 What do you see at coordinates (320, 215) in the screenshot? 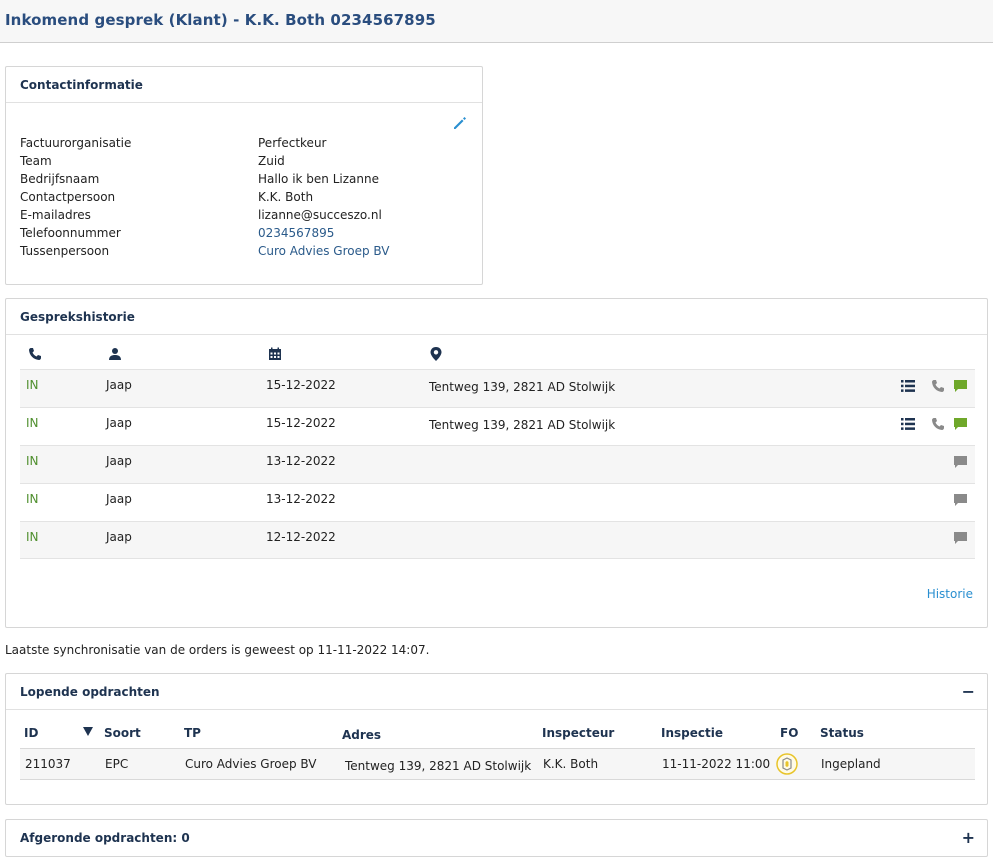
I see `contact-value: lizanne@succeszo.nl` at bounding box center [320, 215].